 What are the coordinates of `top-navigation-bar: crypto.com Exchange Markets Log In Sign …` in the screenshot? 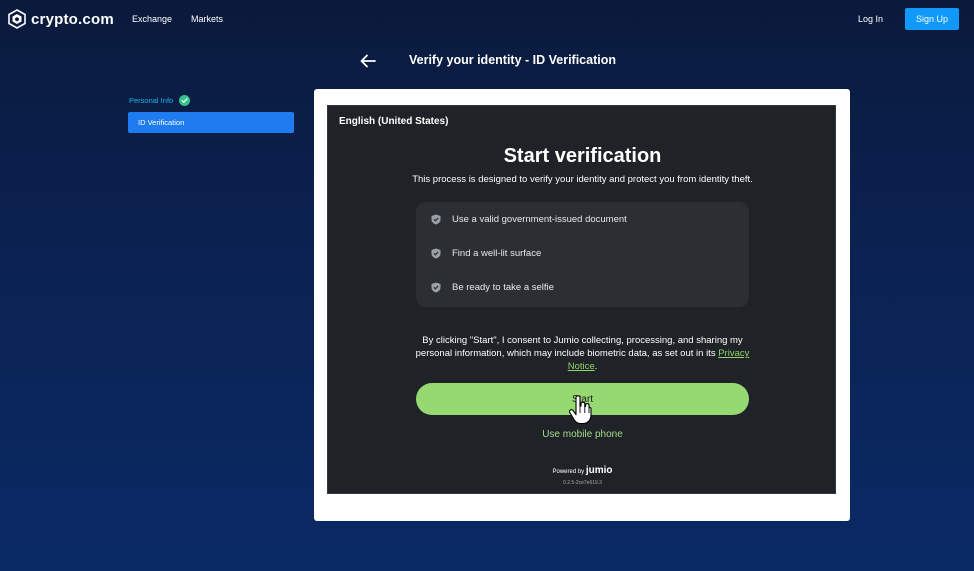 It's located at (487, 19).